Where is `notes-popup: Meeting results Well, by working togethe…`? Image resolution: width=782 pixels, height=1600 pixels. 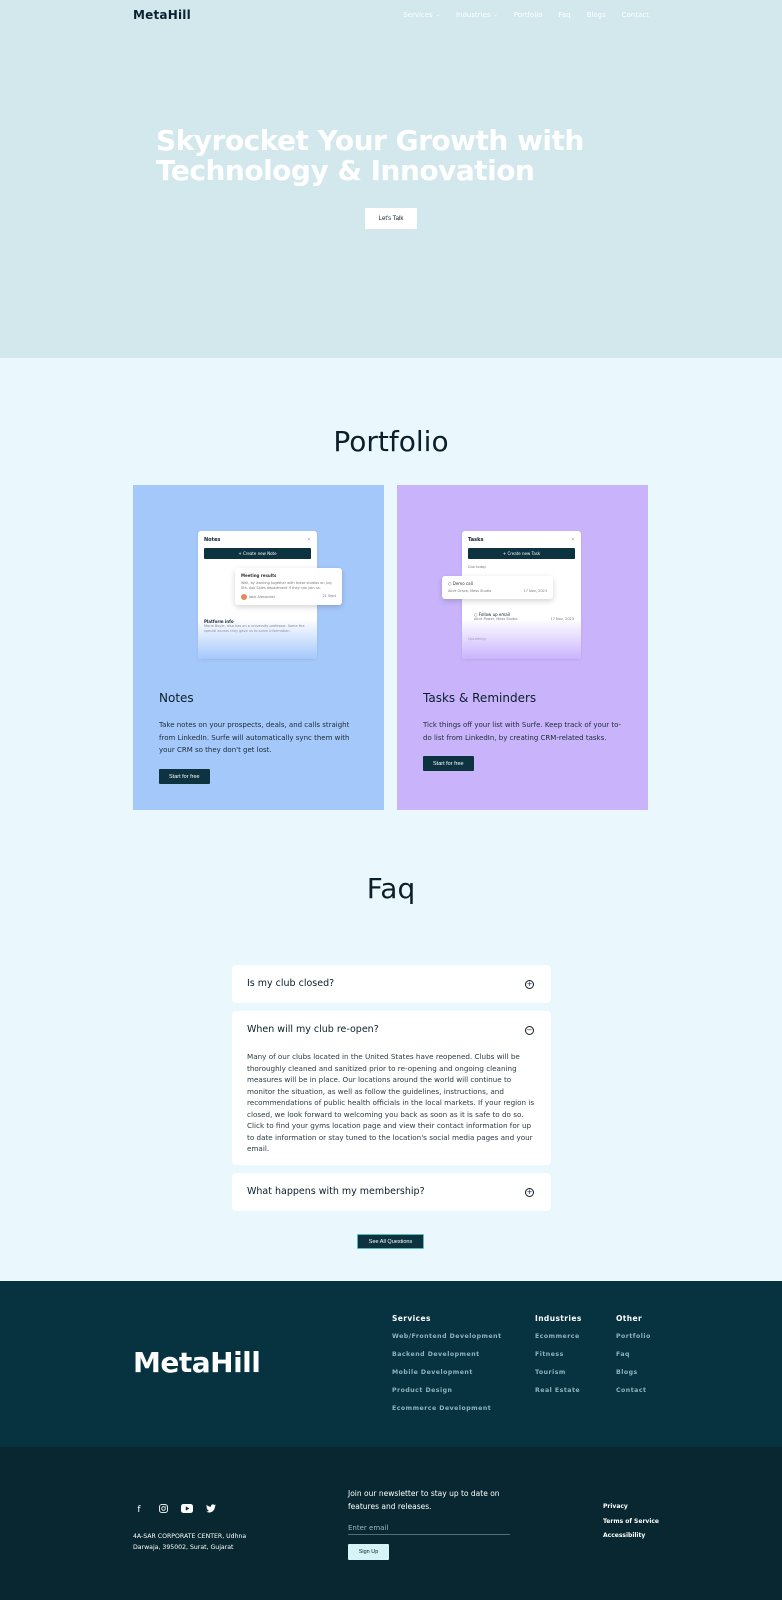
notes-popup: Meeting results Well, by working togethe… is located at coordinates (288, 586).